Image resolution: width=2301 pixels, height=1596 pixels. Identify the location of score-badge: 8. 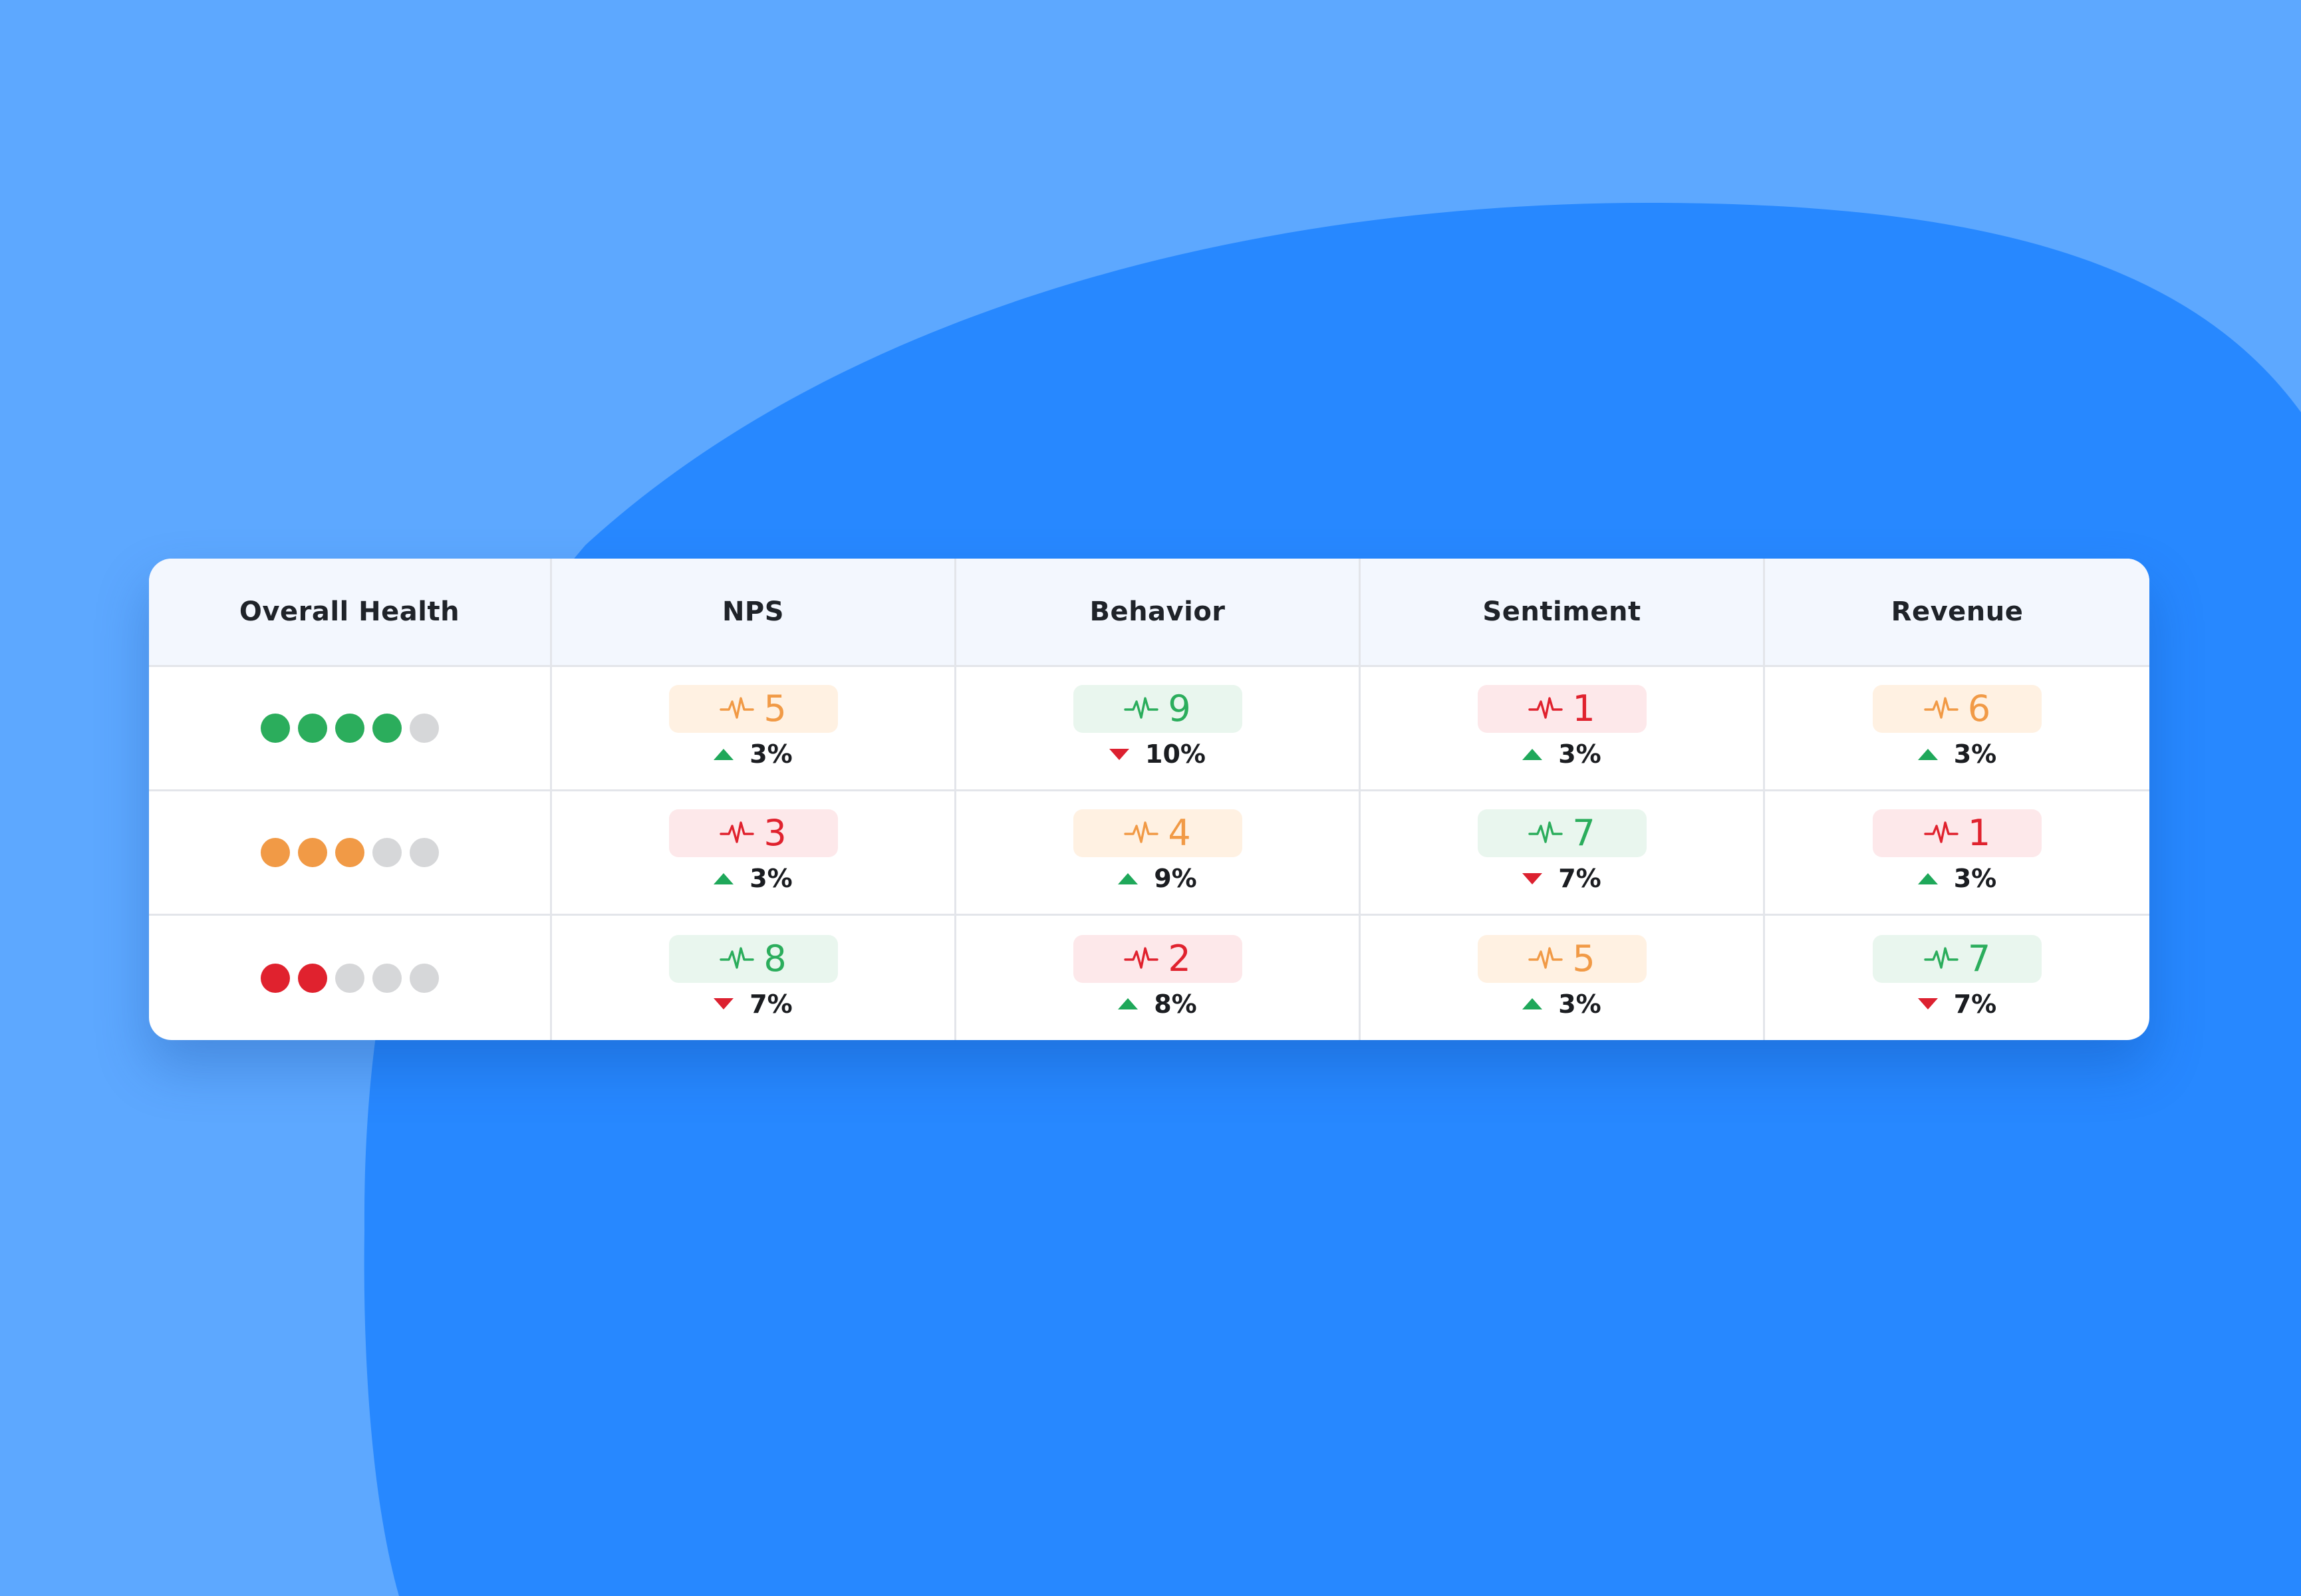
(753, 958).